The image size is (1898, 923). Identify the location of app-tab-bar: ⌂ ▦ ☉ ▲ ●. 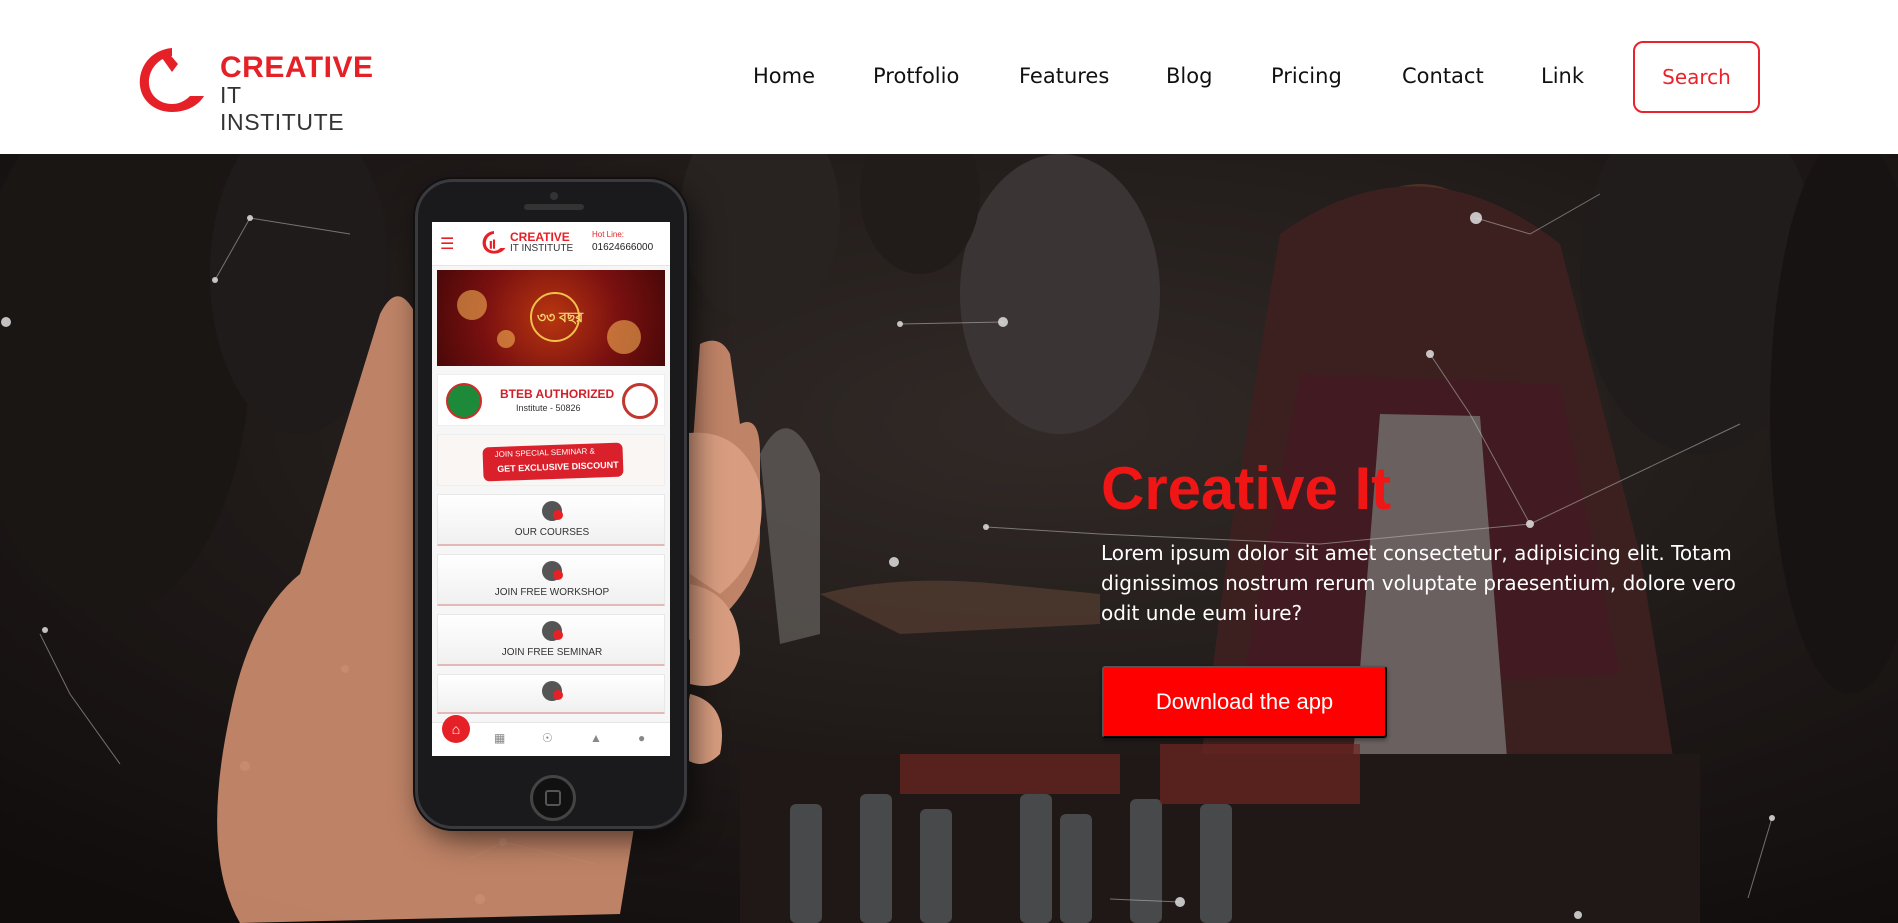
(551, 735).